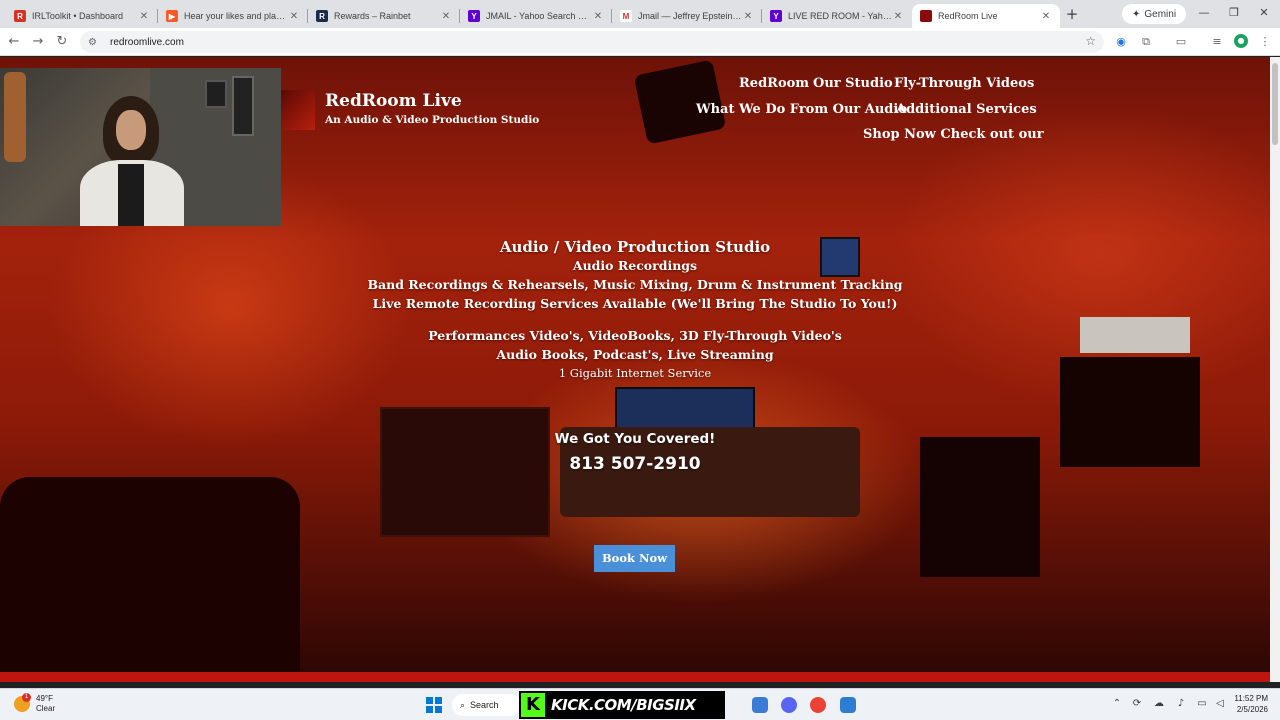  What do you see at coordinates (774, 83) in the screenshot?
I see `nav-redroom: RedRoom` at bounding box center [774, 83].